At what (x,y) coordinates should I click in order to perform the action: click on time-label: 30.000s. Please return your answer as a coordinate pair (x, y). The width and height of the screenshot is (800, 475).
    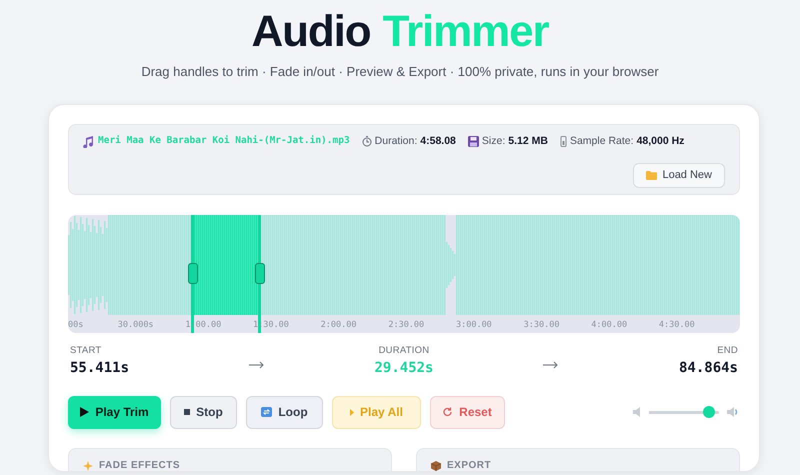
    Looking at the image, I should click on (136, 325).